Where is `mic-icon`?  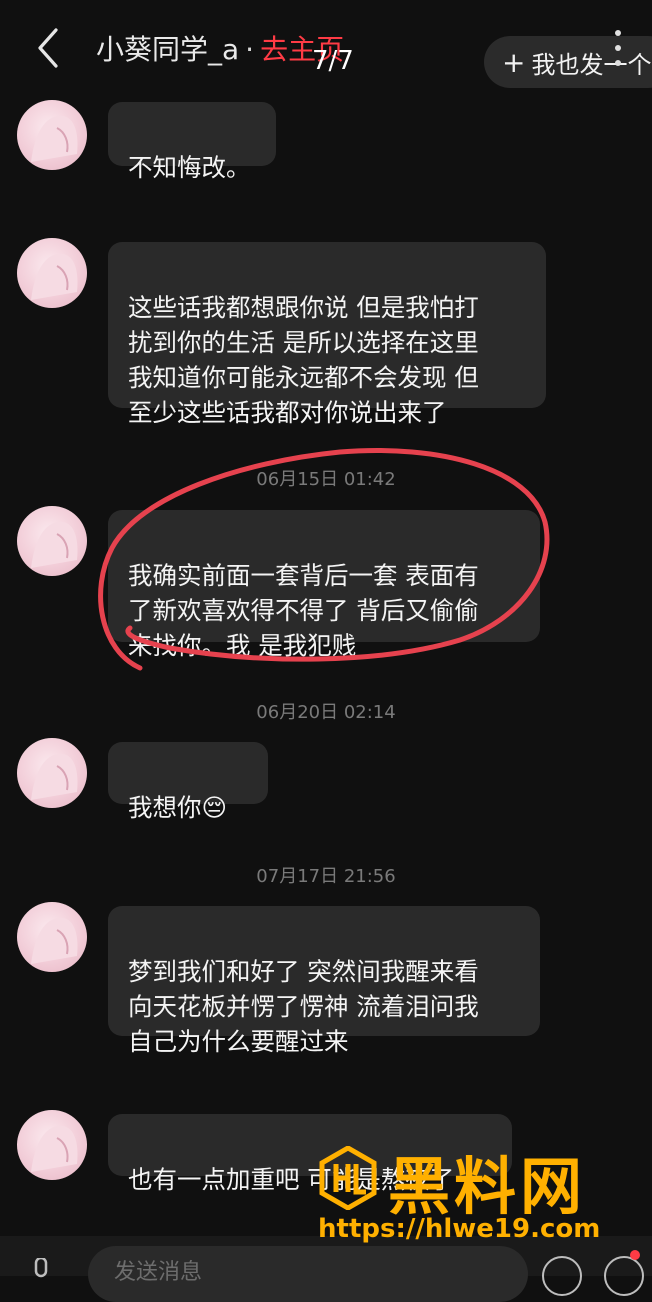 mic-icon is located at coordinates (41, 1268).